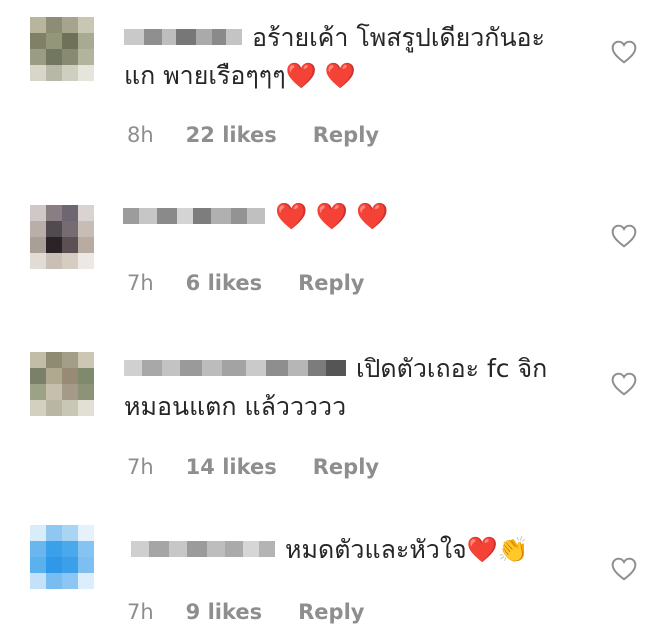  Describe the element at coordinates (140, 135) in the screenshot. I see `comment-time: 8h` at that location.